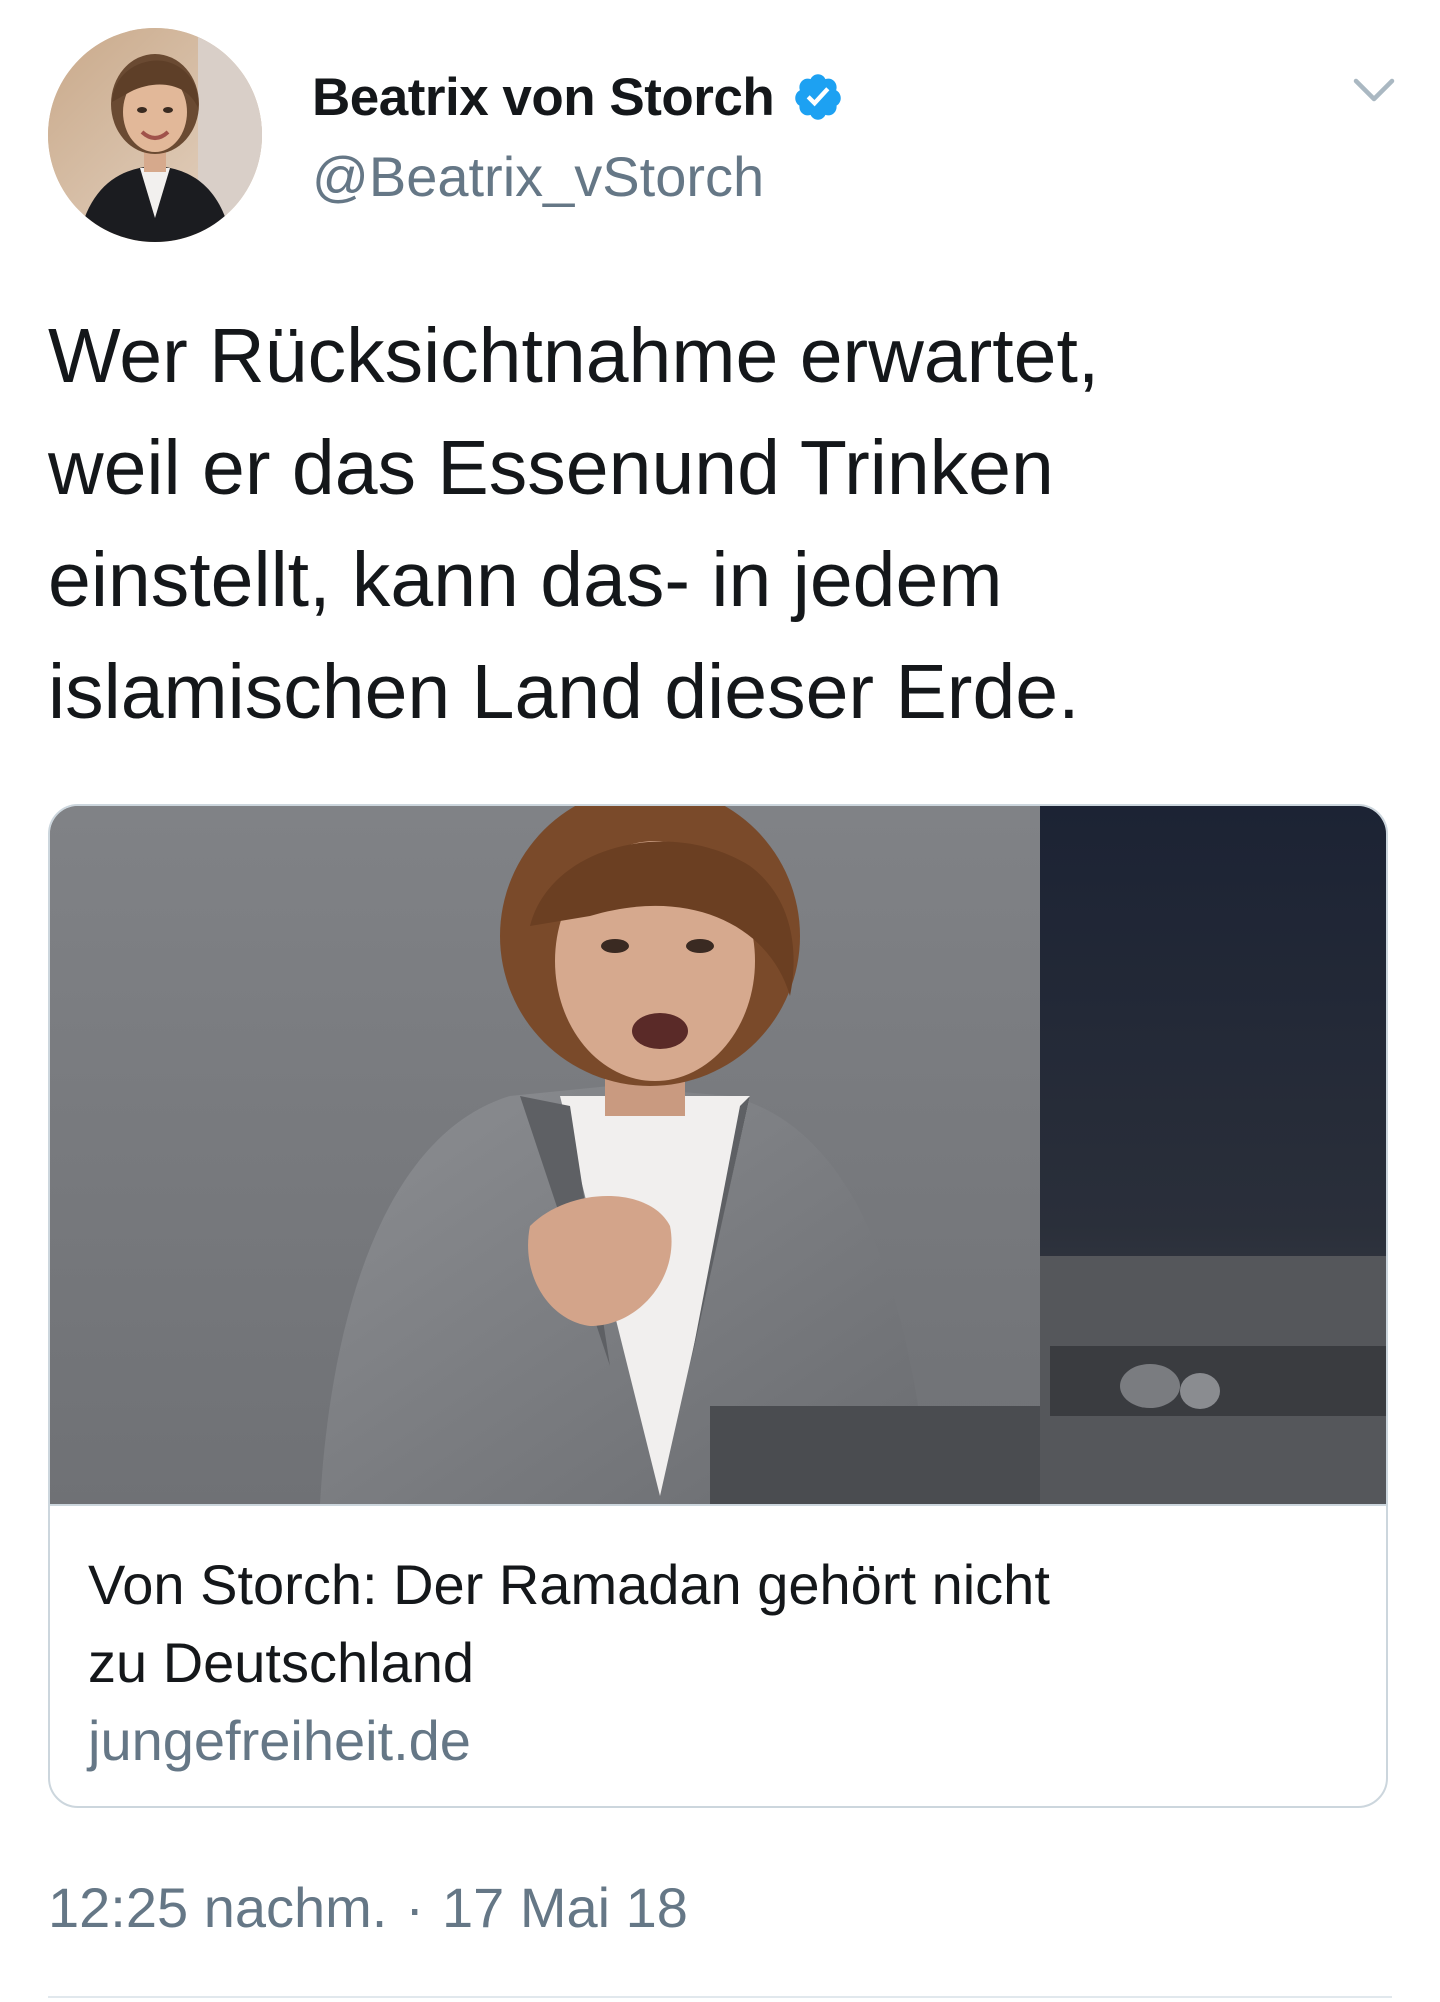 Image resolution: width=1440 pixels, height=2002 pixels. I want to click on tweet-timestamp: 12:25 nachm. · 17 Mai 18, so click(368, 1908).